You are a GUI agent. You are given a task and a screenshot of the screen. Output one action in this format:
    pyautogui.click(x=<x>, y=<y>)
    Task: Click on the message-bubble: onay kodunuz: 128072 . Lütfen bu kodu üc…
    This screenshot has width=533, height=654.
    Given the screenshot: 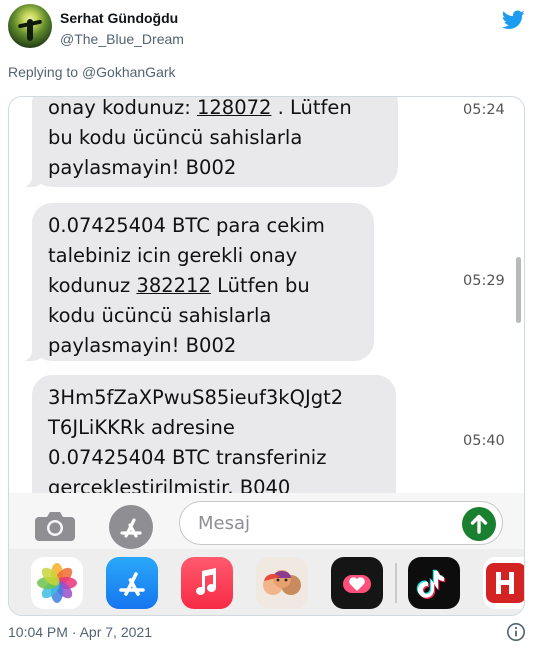 What is the action you would take?
    pyautogui.click(x=208, y=142)
    